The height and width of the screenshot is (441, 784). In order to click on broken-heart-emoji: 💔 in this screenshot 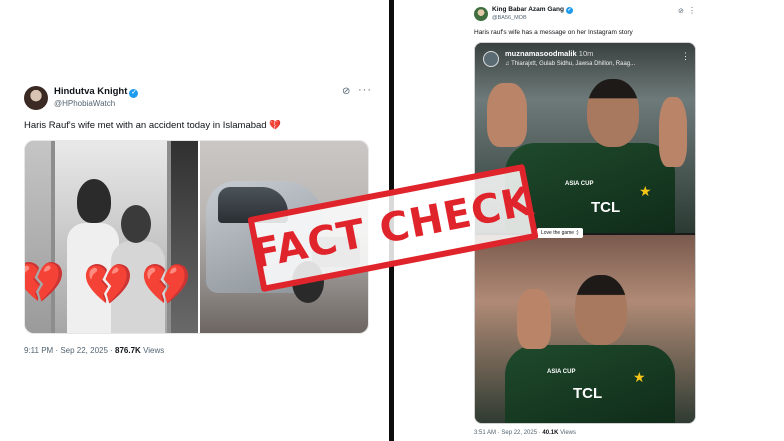, I will do `click(275, 125)`.